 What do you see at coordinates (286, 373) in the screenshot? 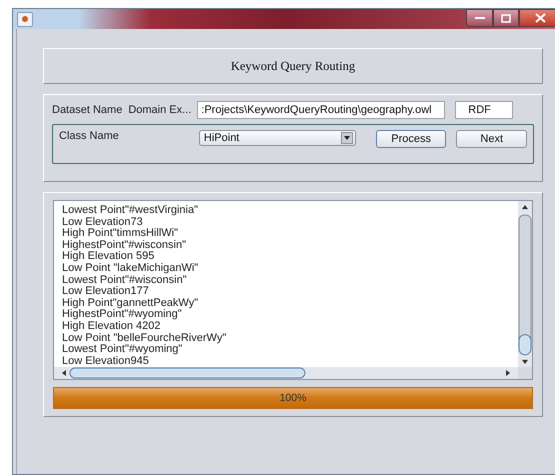
I see `horizontal-scrollbar` at bounding box center [286, 373].